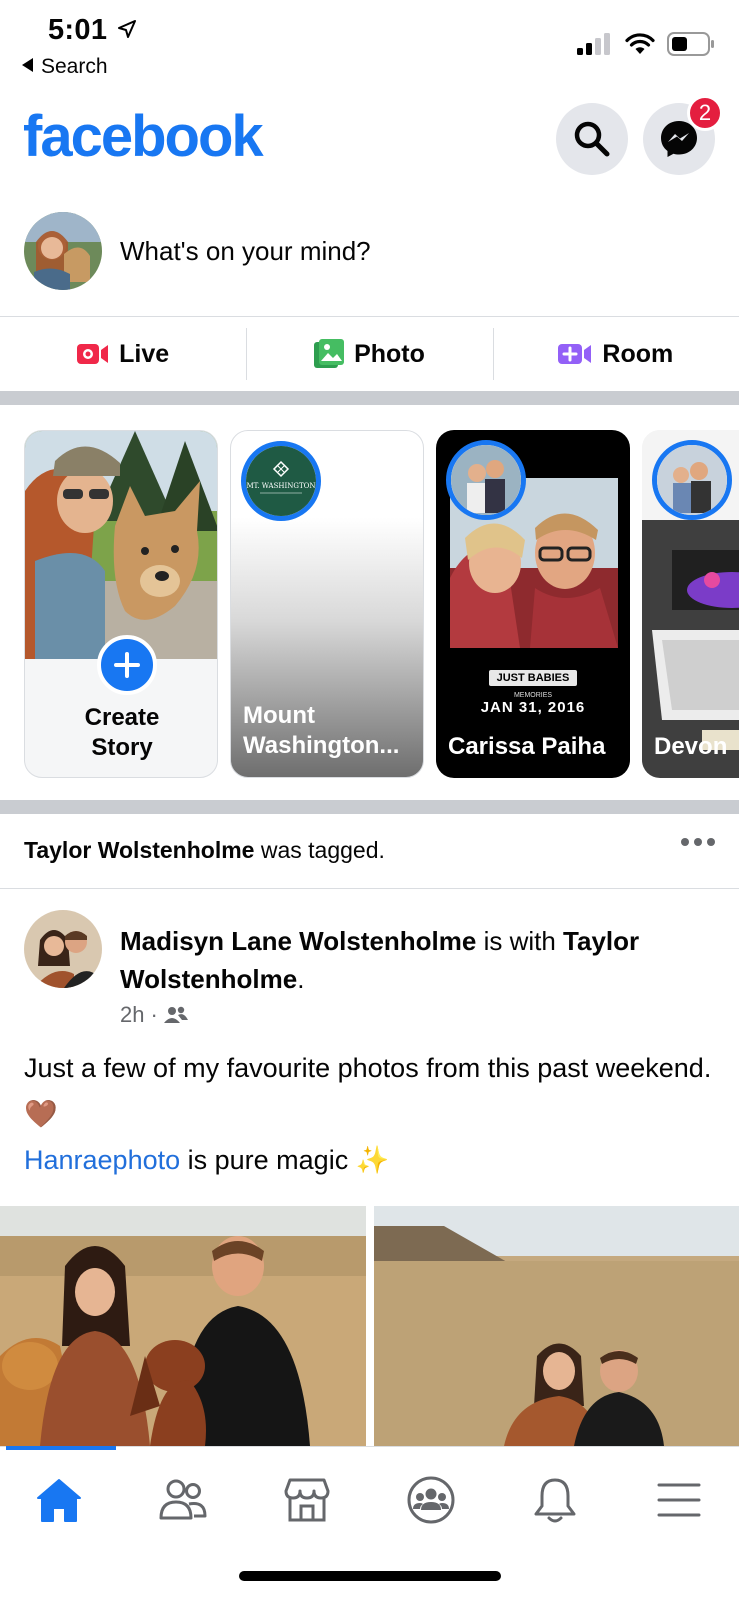 Image resolution: width=739 pixels, height=1600 pixels. What do you see at coordinates (319, 850) in the screenshot?
I see `tagged-suffix: was tagged.` at bounding box center [319, 850].